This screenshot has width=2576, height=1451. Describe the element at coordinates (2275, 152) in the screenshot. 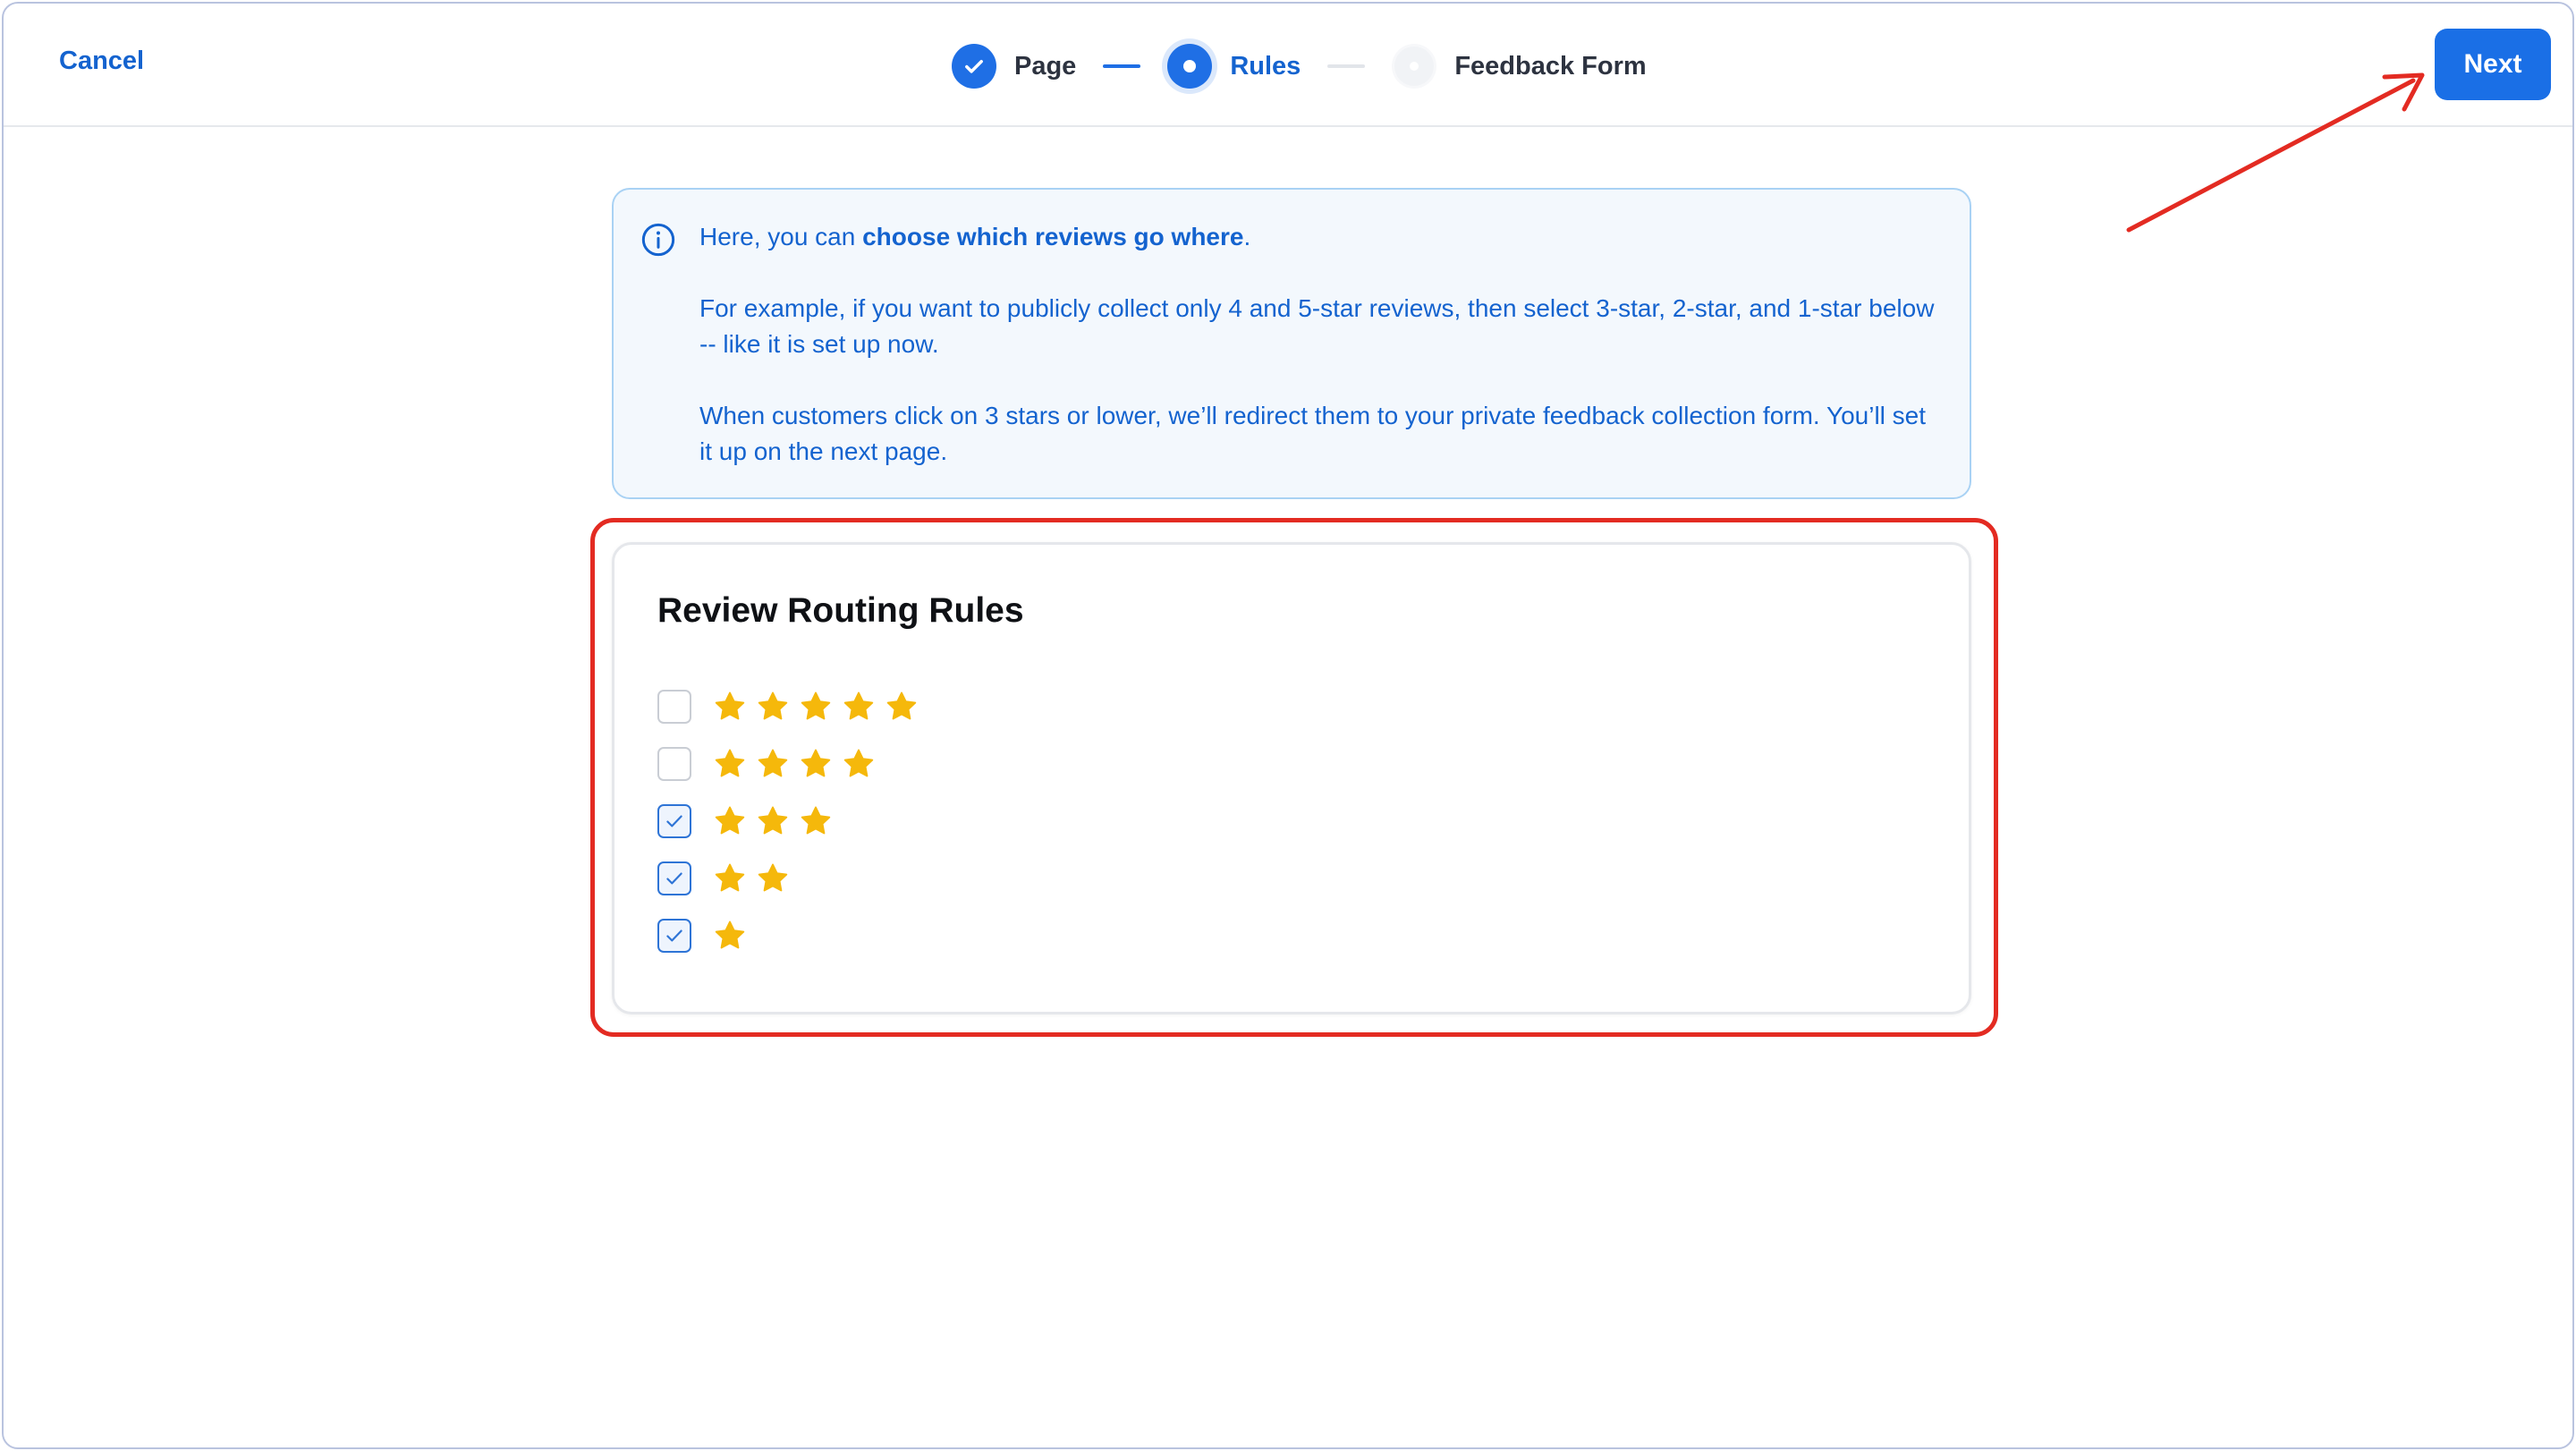

I see `annotation-arrow-icon` at that location.